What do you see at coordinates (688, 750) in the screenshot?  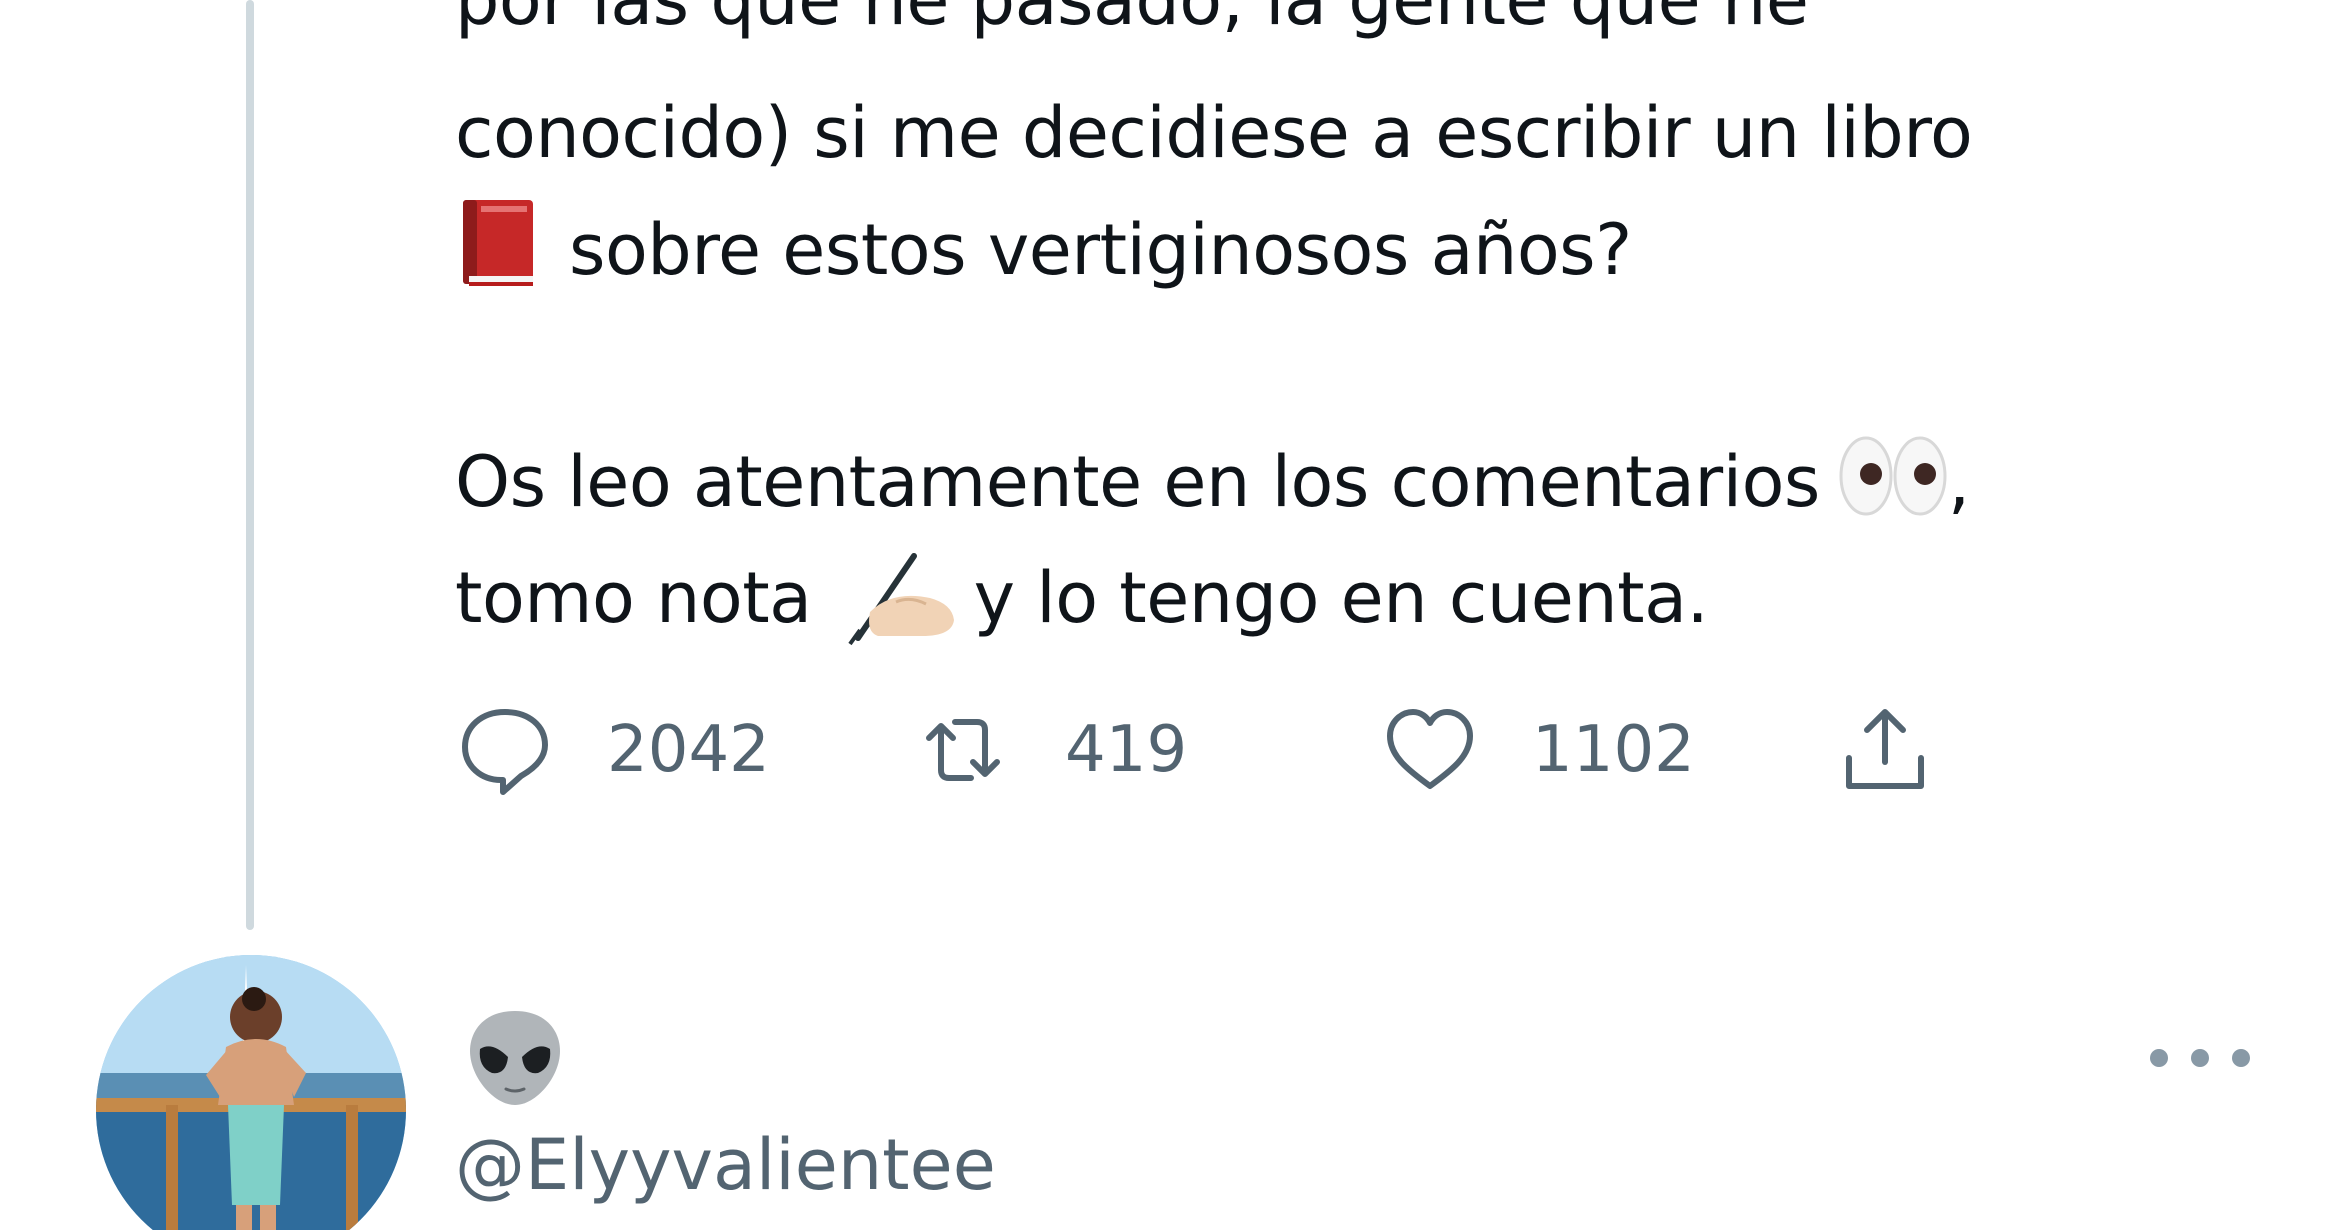 I see `reply-count: 2042` at bounding box center [688, 750].